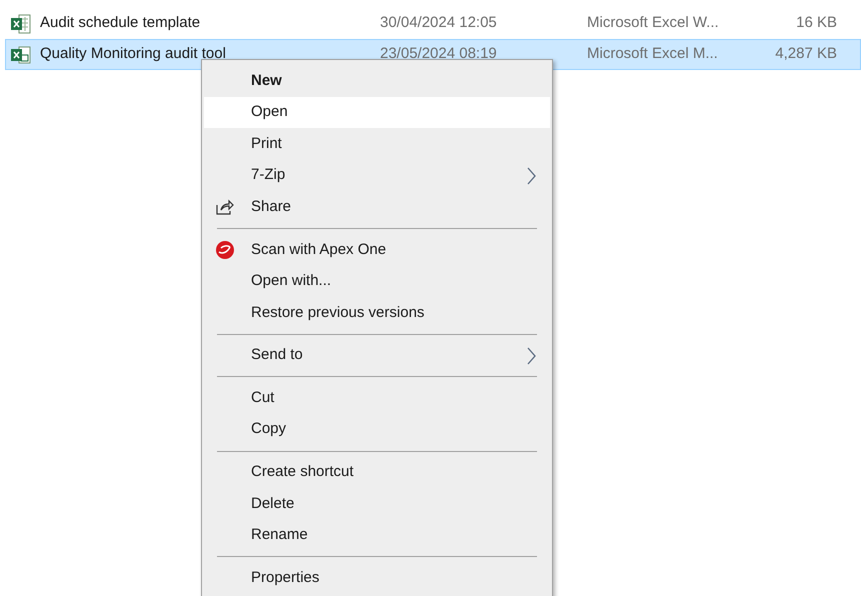 Image resolution: width=861 pixels, height=596 pixels. I want to click on file-size: 16 KB, so click(816, 23).